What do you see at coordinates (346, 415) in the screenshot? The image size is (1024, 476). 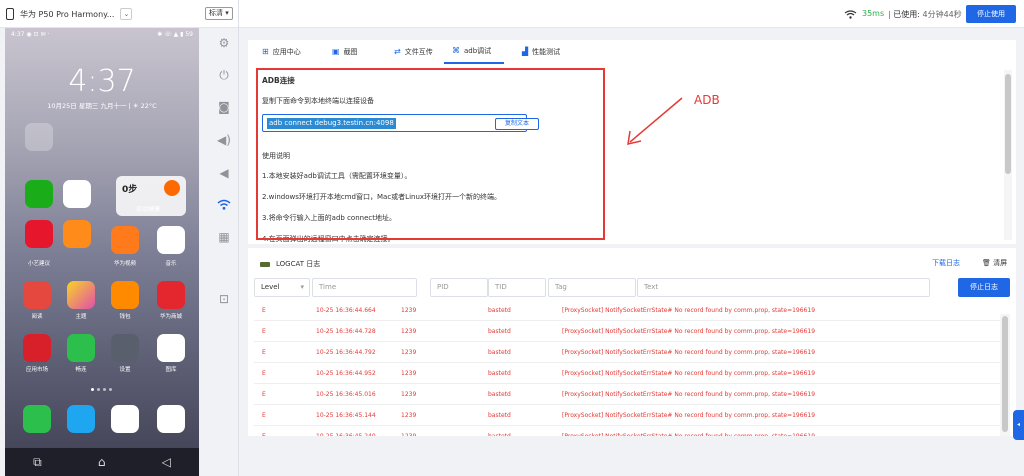 I see `log-time: 10-25 16:36:45.144` at bounding box center [346, 415].